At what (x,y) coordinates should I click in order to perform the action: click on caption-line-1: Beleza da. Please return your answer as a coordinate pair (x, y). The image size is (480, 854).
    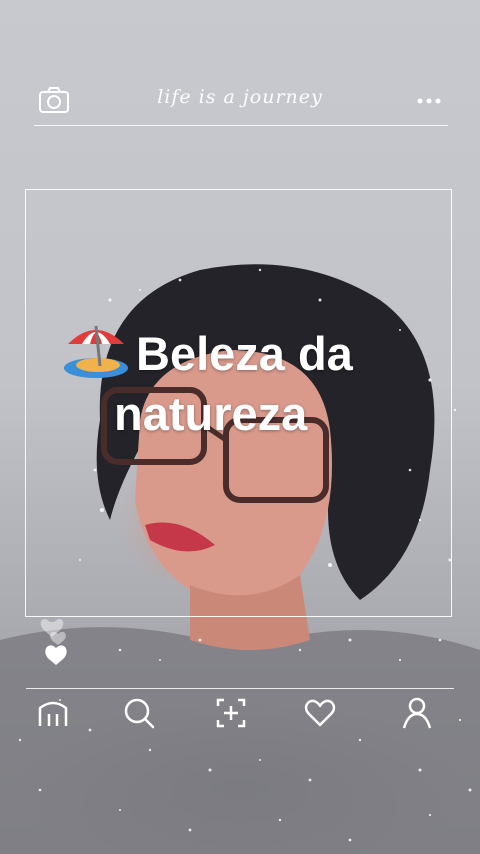
    Looking at the image, I should click on (244, 353).